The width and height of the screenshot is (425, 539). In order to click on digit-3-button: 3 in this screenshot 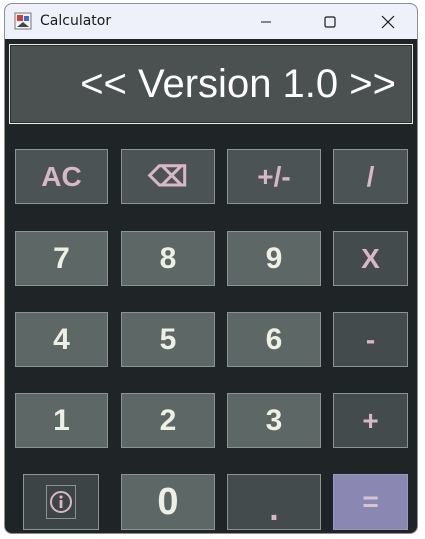, I will do `click(274, 420)`.